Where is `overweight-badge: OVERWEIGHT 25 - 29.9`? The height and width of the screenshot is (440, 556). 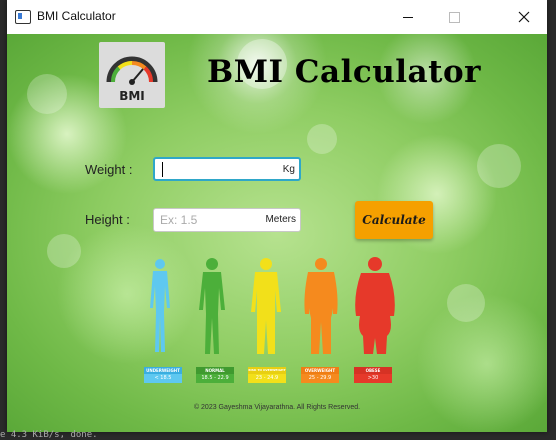
overweight-badge: OVERWEIGHT 25 - 29.9 is located at coordinates (320, 376).